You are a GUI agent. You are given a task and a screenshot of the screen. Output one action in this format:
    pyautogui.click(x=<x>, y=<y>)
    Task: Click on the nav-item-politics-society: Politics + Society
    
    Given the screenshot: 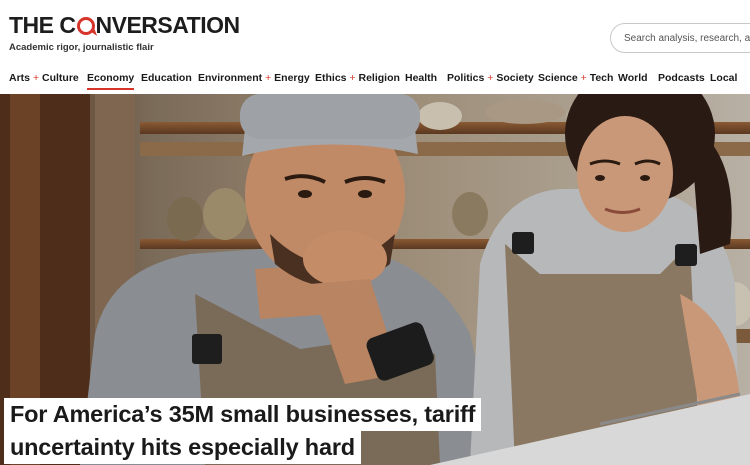 What is the action you would take?
    pyautogui.click(x=490, y=78)
    